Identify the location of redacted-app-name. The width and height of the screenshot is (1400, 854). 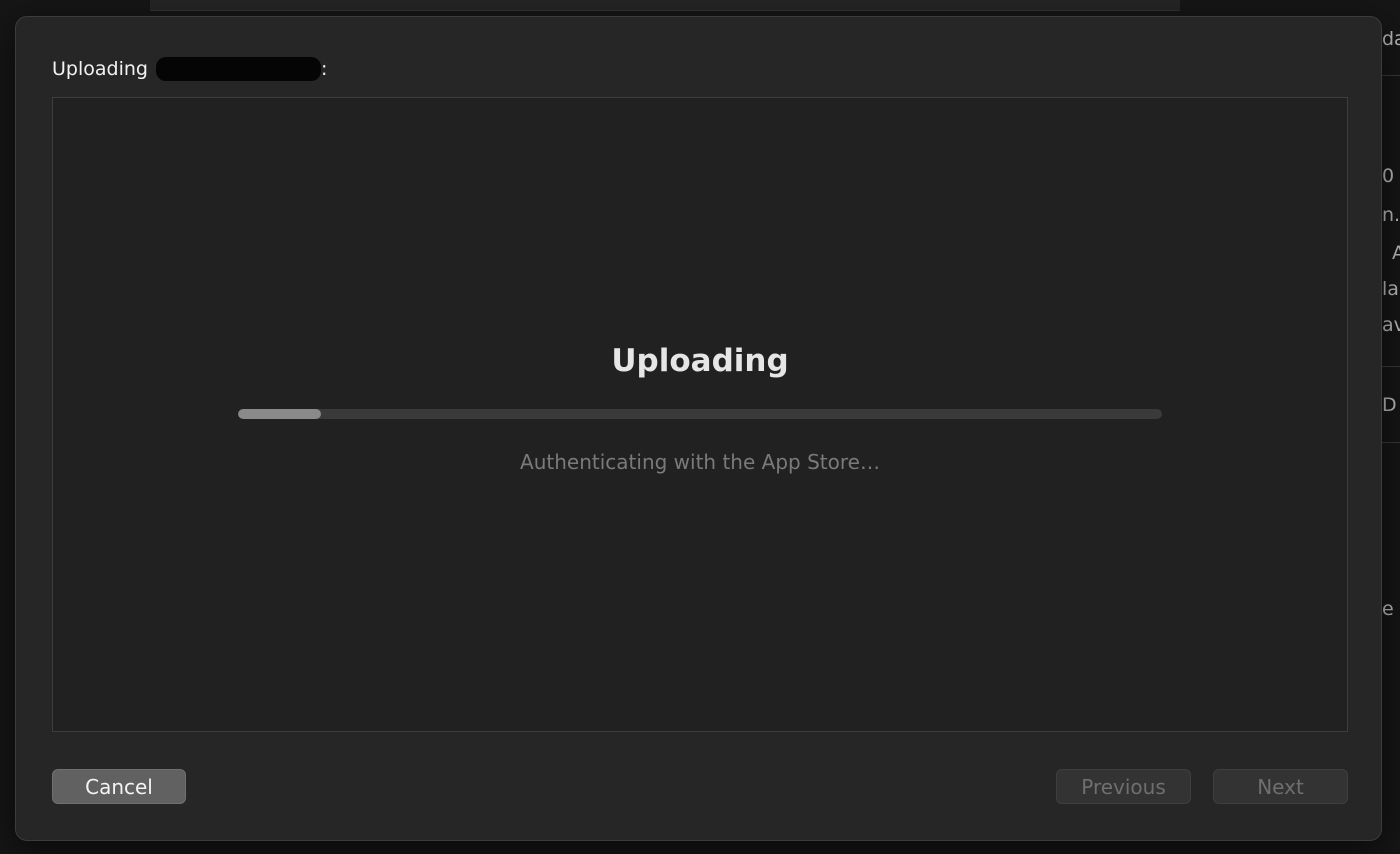
(238, 69).